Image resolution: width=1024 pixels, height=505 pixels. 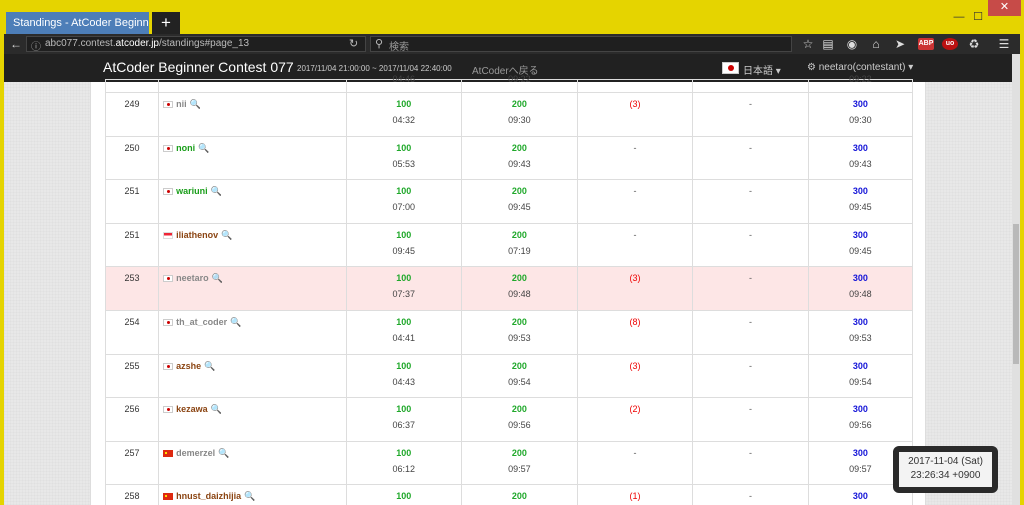 What do you see at coordinates (36, 45) in the screenshot?
I see `info-icon: ⓘ` at bounding box center [36, 45].